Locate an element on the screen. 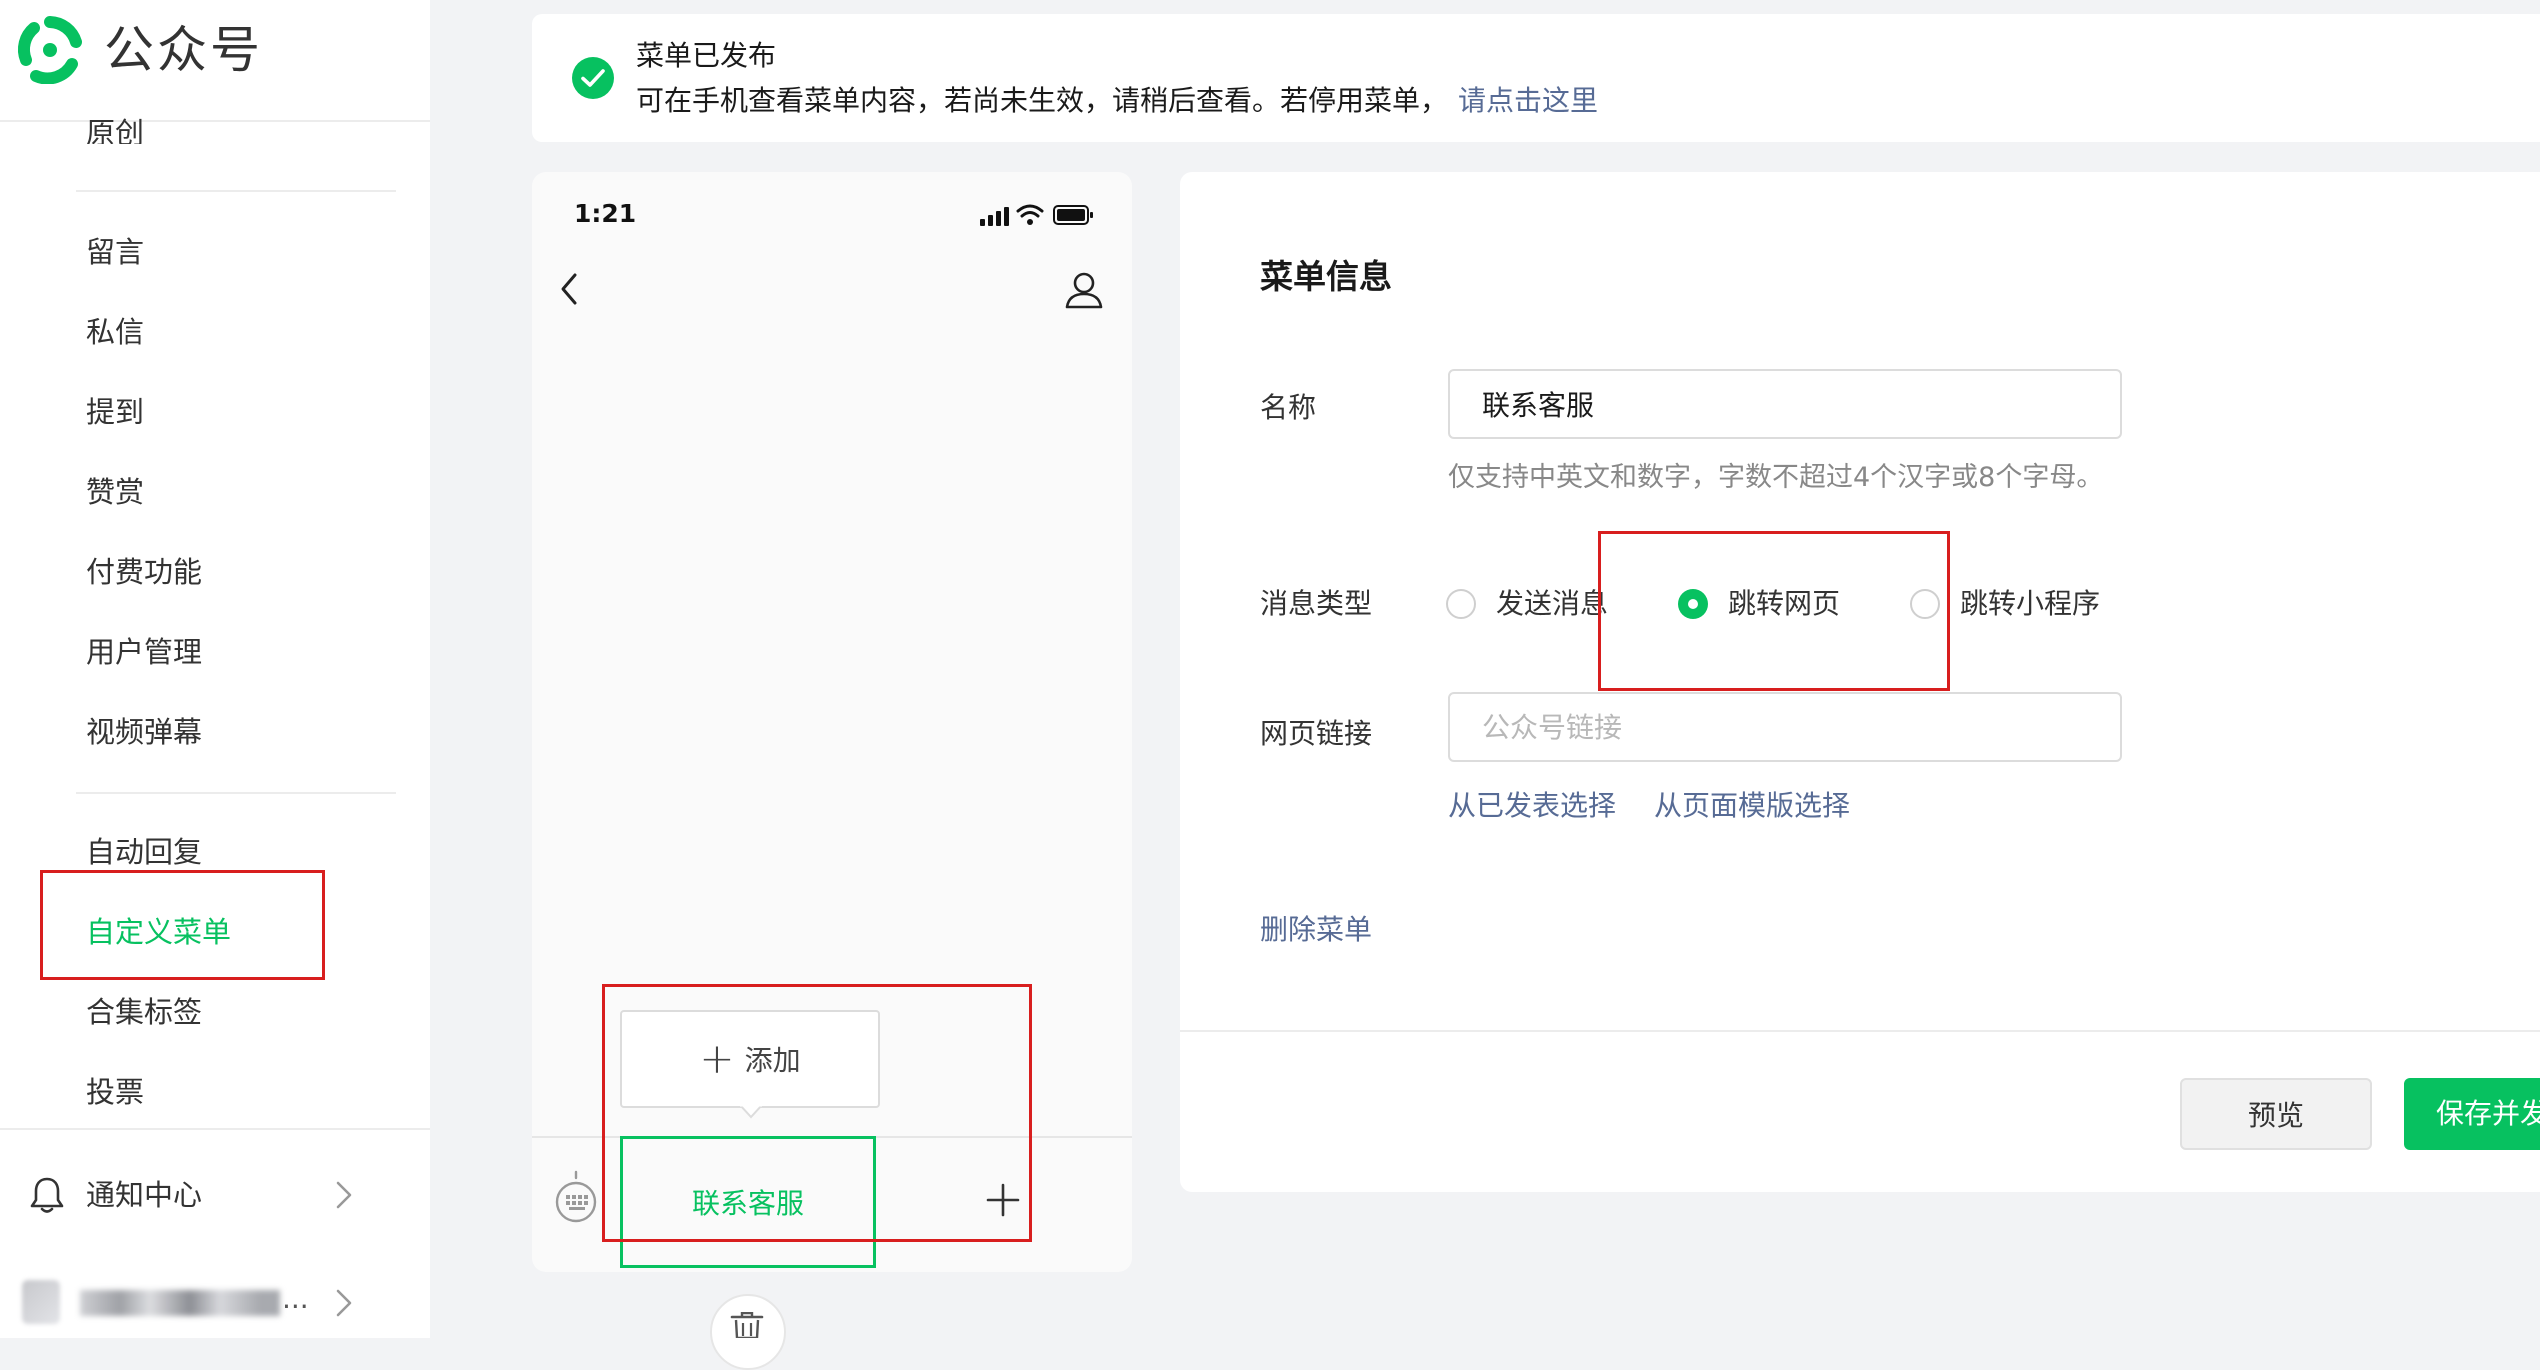  save-and-publish-button: 保存并发布 is located at coordinates (2472, 1114).